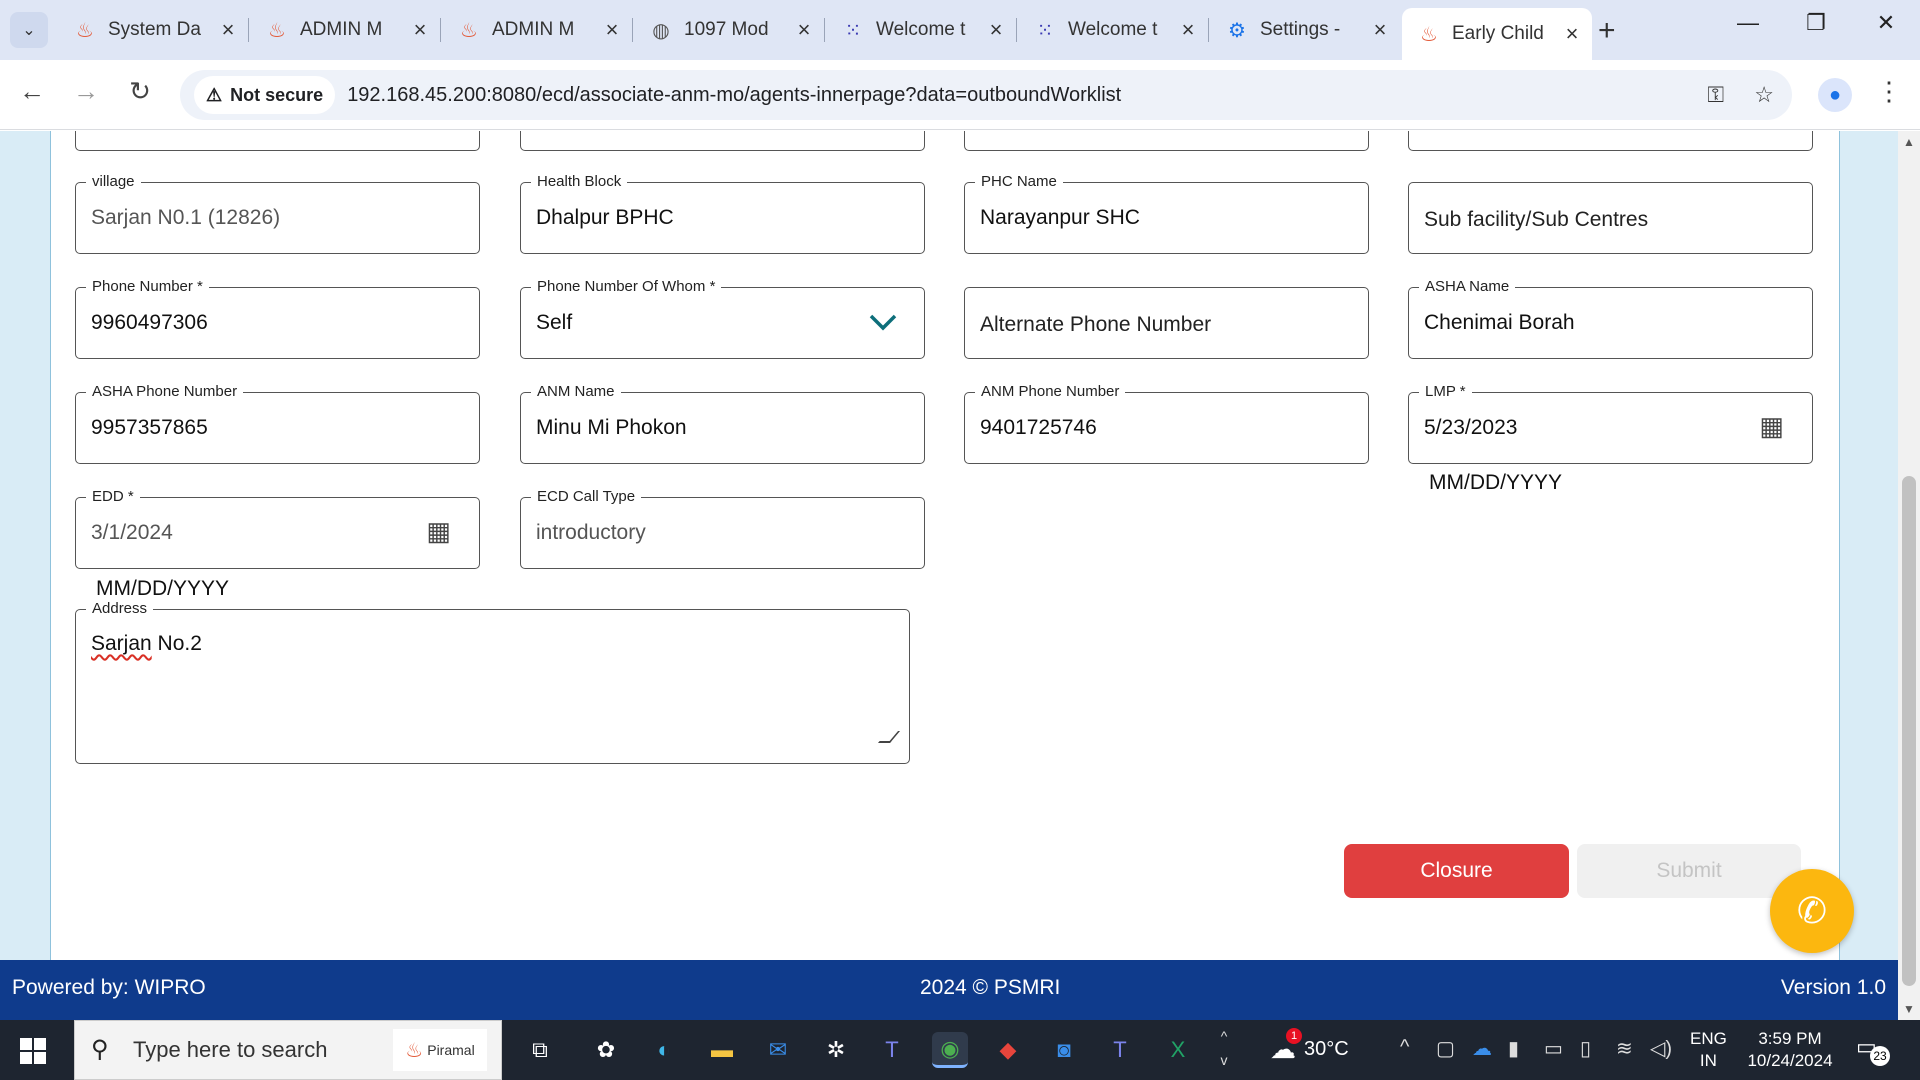  I want to click on closure-button: Closure, so click(1456, 871).